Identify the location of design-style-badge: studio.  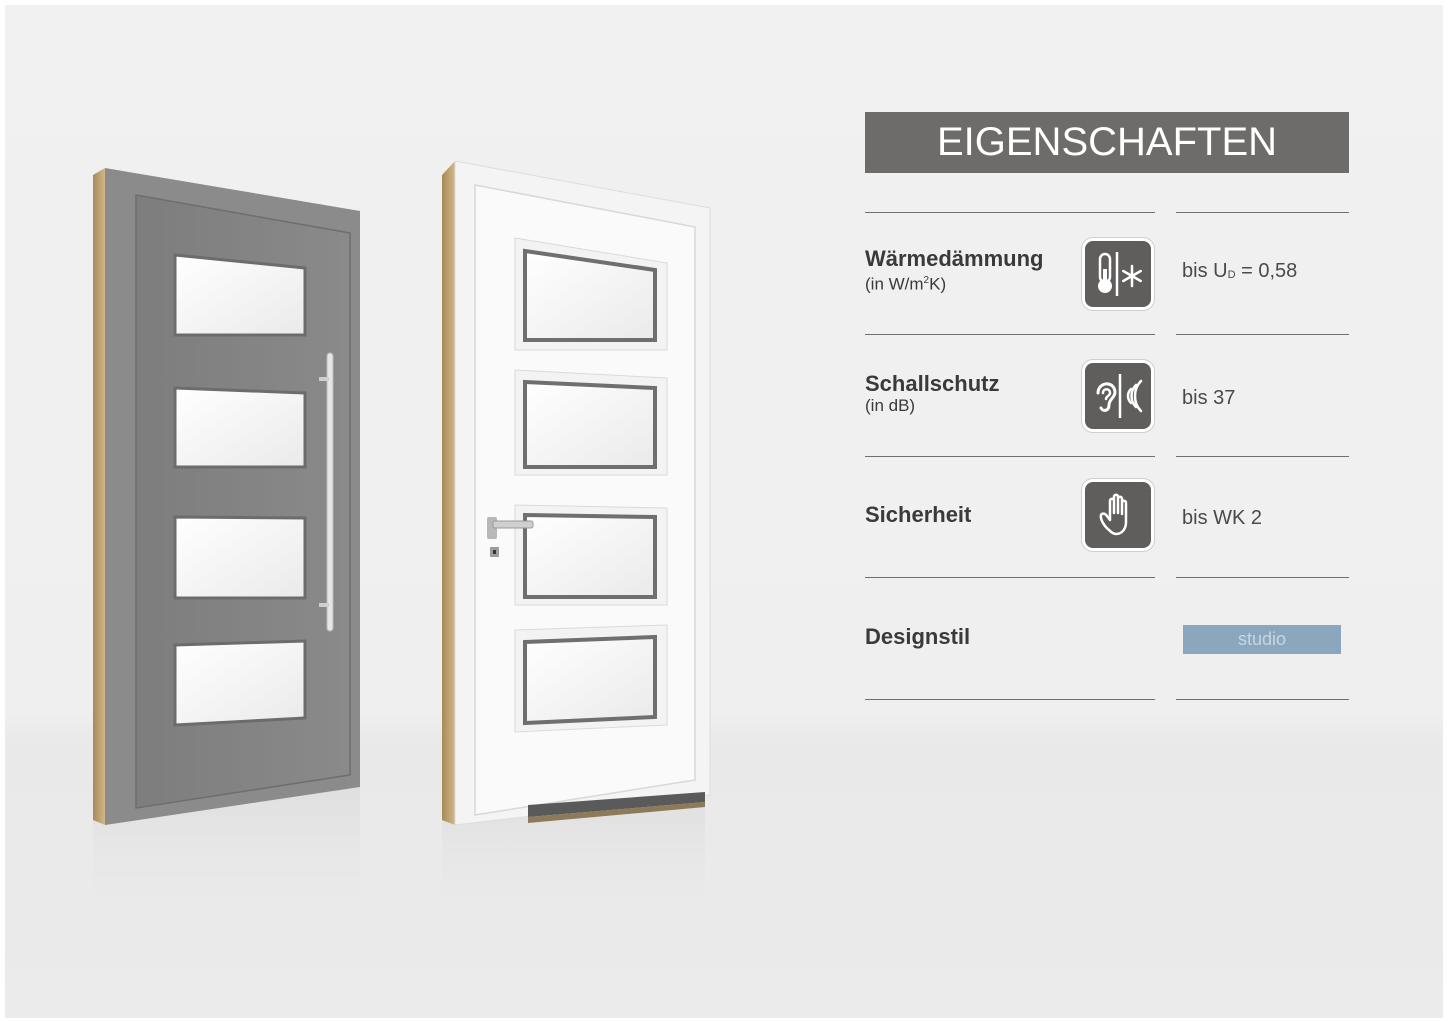
(1262, 639).